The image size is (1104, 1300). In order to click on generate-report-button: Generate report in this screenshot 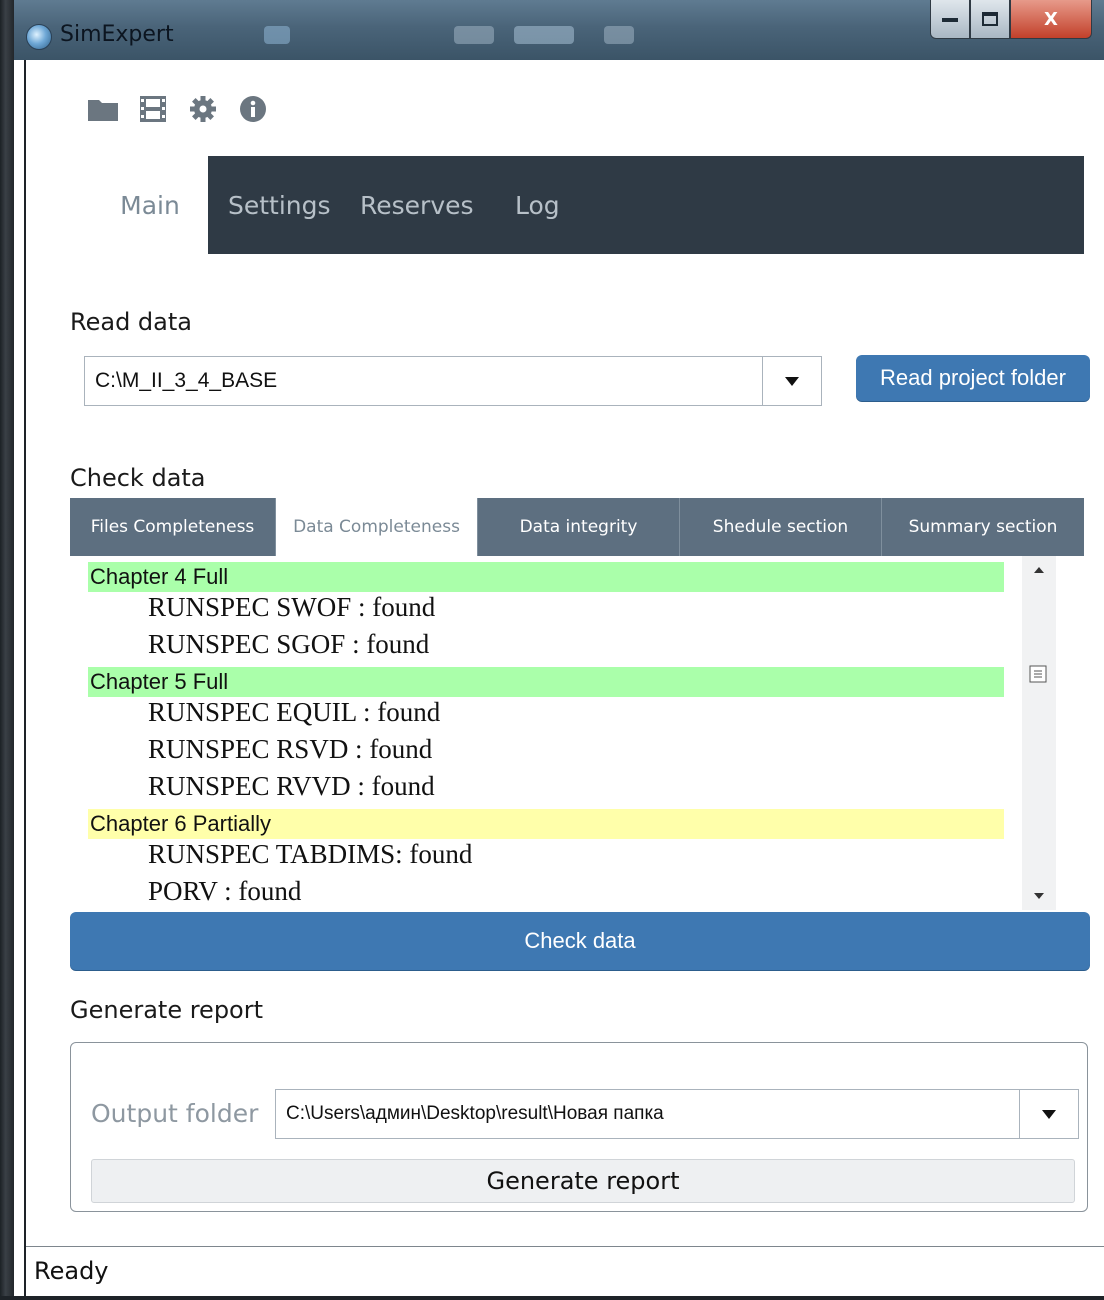, I will do `click(583, 1181)`.